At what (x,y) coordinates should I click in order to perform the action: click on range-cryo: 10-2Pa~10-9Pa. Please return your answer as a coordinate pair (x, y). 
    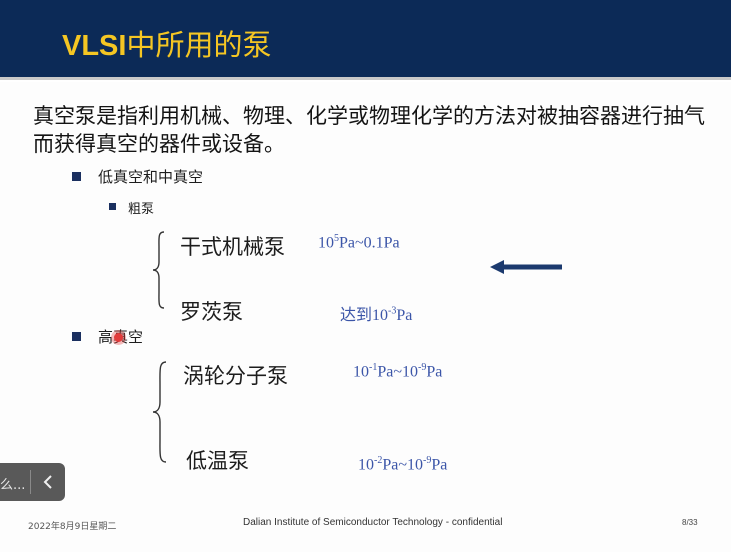
    Looking at the image, I should click on (403, 464).